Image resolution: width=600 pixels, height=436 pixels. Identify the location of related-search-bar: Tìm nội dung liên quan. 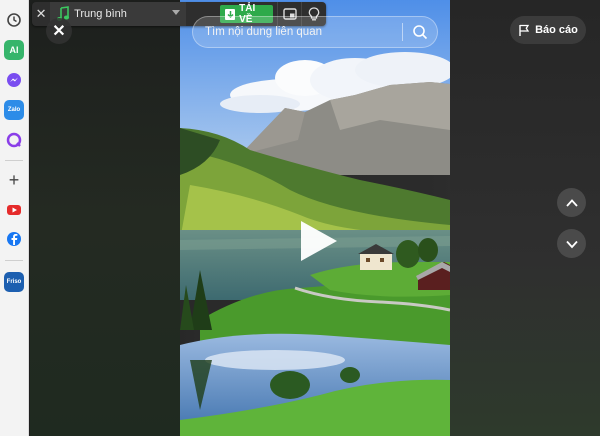
(315, 32).